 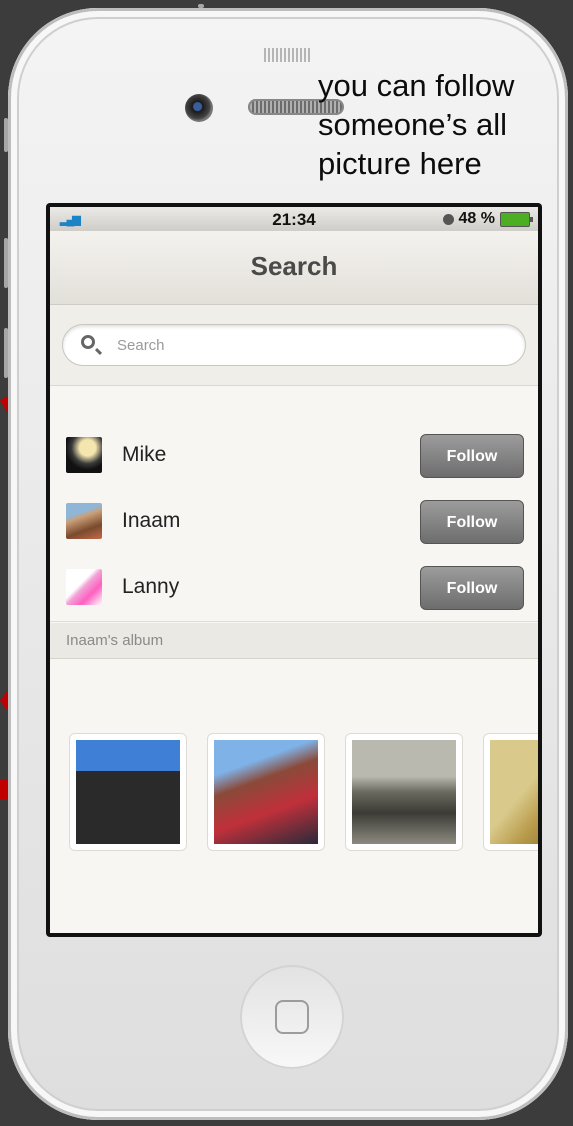 I want to click on sleep-button, so click(x=201, y=6).